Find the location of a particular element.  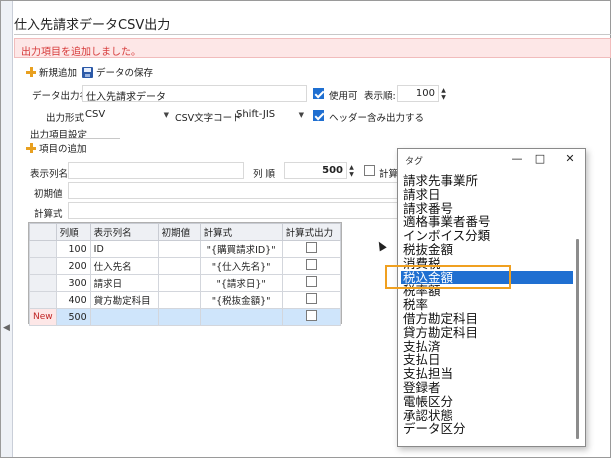

popup-title: タグ is located at coordinates (414, 162).